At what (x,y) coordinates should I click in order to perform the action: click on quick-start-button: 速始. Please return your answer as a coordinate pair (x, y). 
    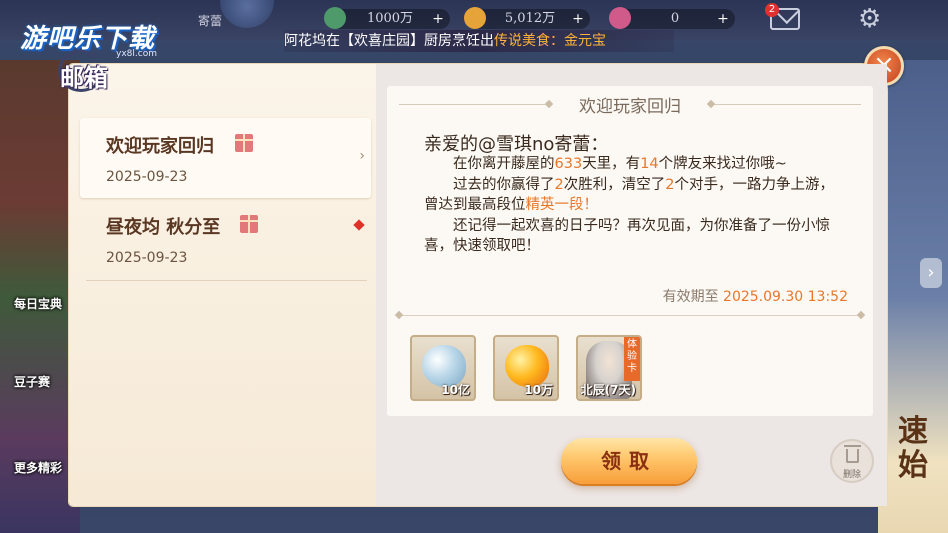
    Looking at the image, I should click on (918, 449).